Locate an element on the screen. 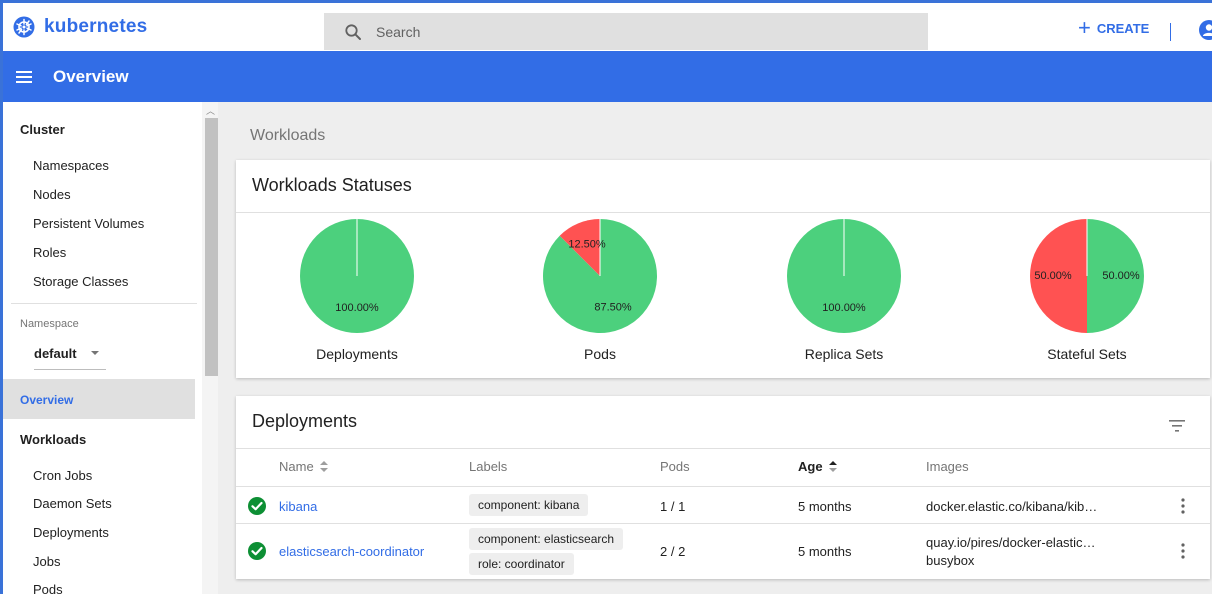 This screenshot has height=594, width=1212. pie-chart-deployments: 100.00% is located at coordinates (357, 276).